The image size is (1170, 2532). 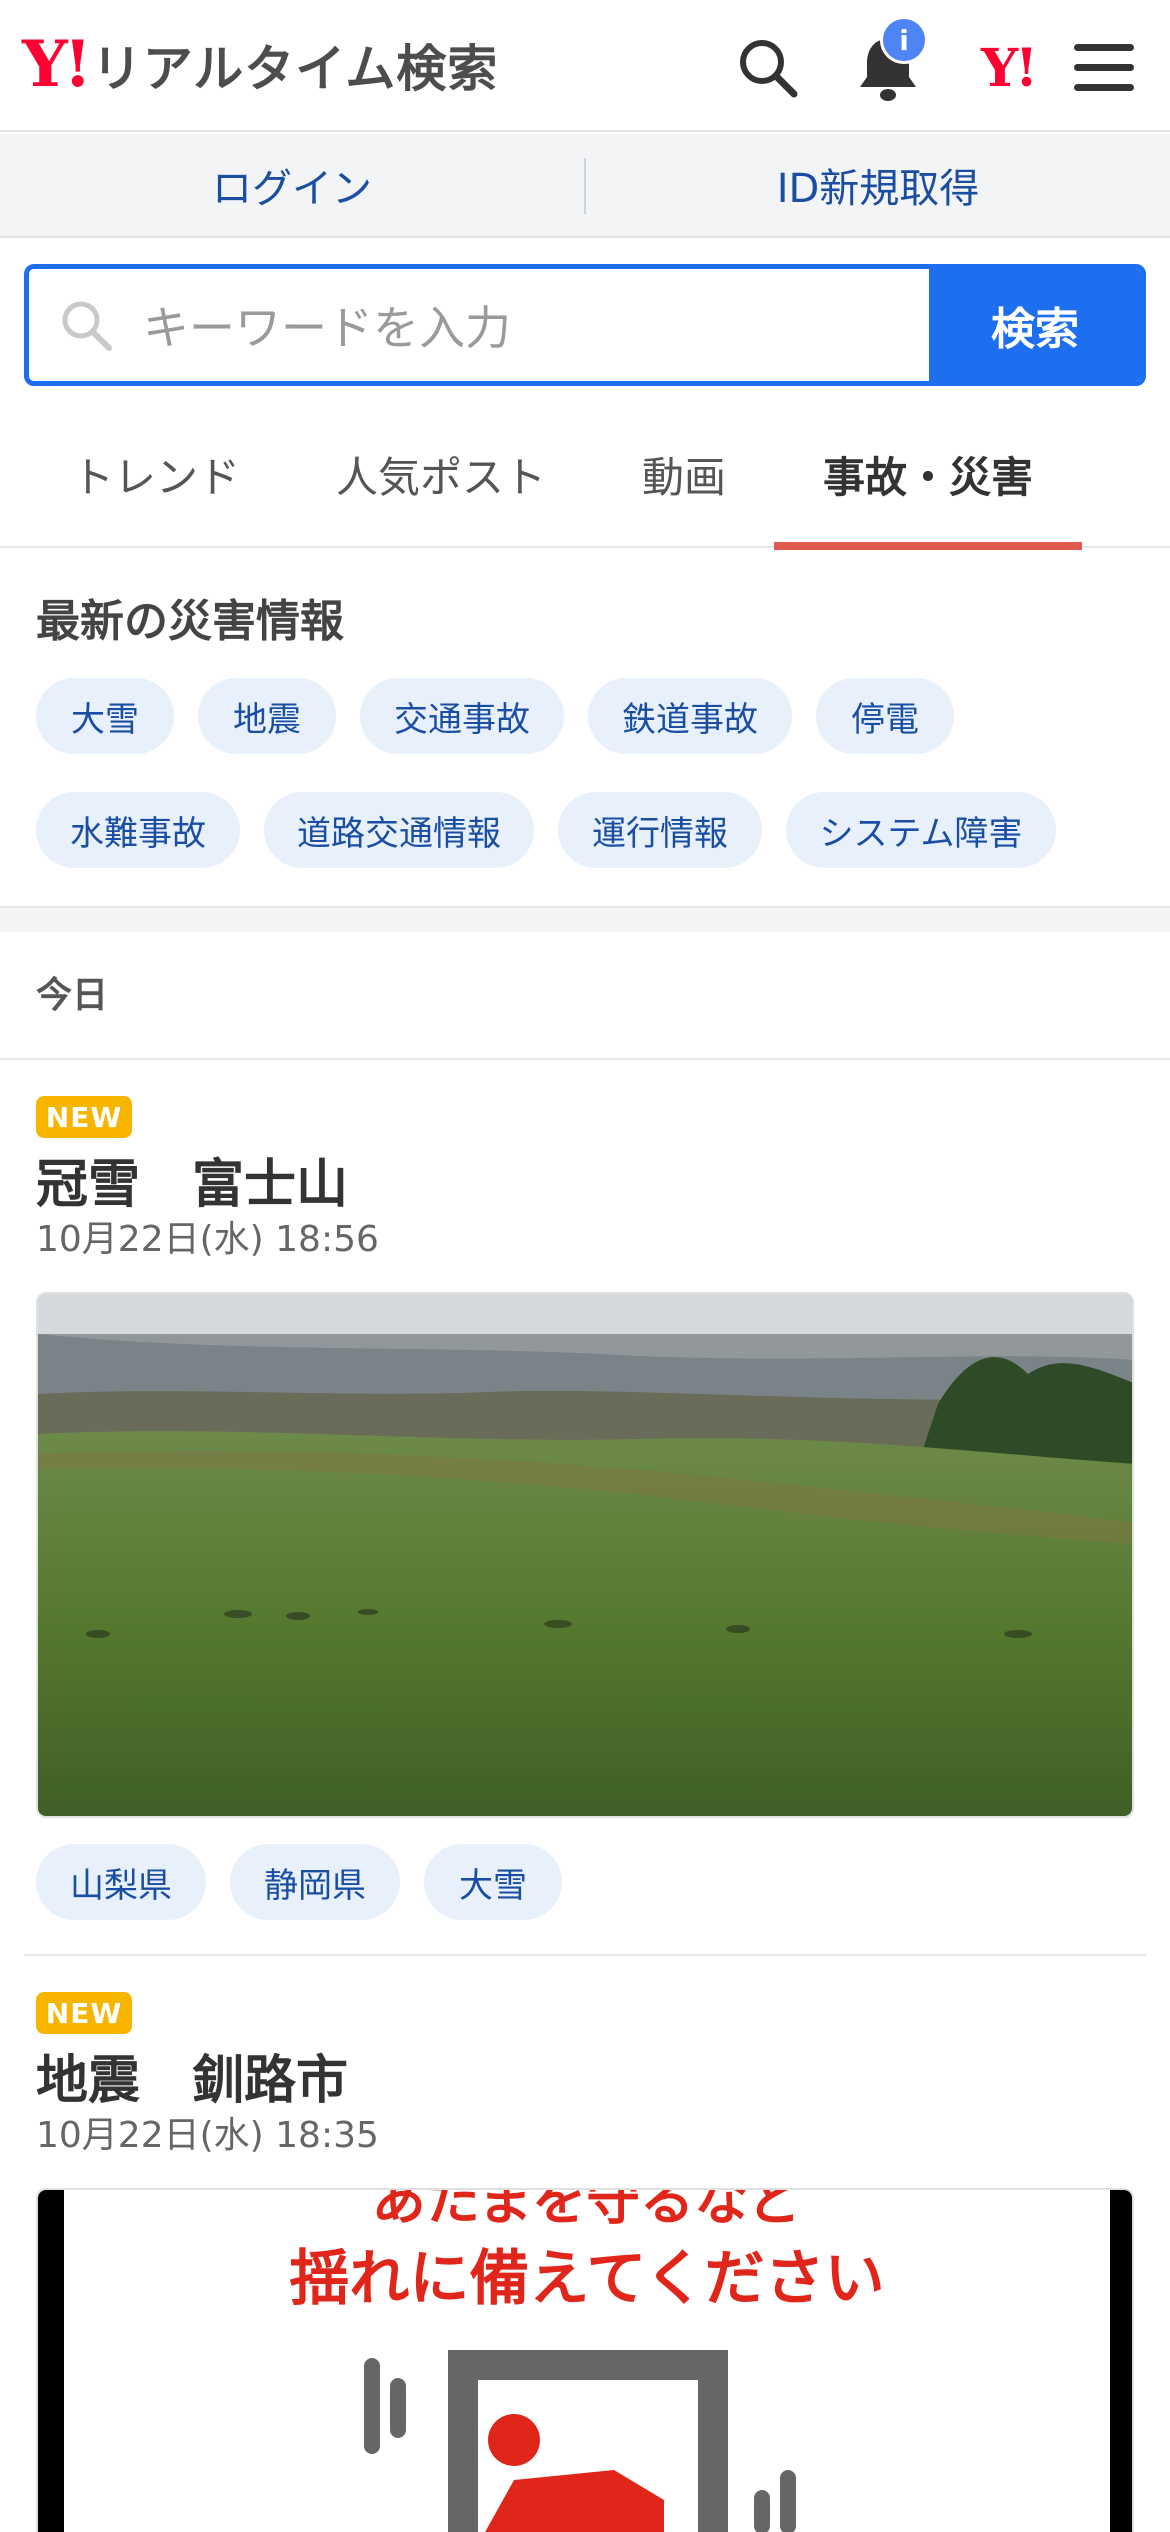 What do you see at coordinates (587, 2279) in the screenshot?
I see `alert-text: 揺れに備えてください` at bounding box center [587, 2279].